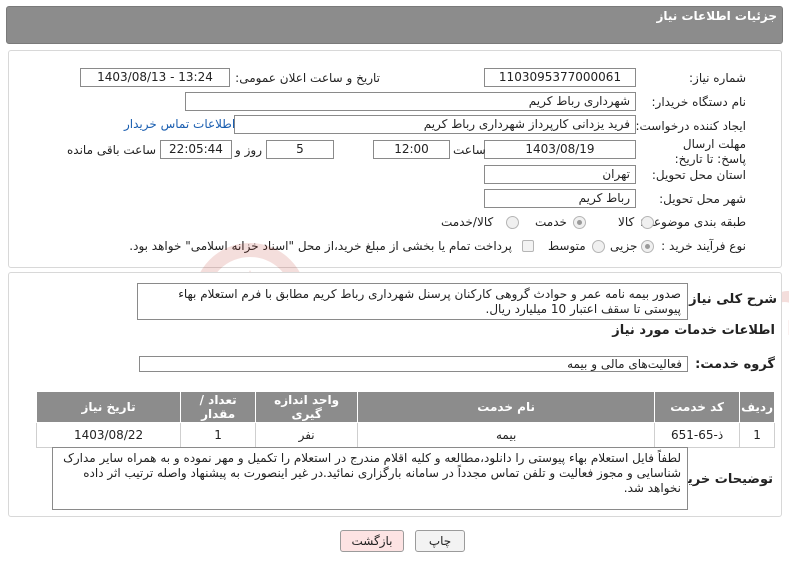 This screenshot has width=789, height=566. Describe the element at coordinates (699, 102) in the screenshot. I see `buyer-org-label: نام دستگاه خریدار:` at that location.